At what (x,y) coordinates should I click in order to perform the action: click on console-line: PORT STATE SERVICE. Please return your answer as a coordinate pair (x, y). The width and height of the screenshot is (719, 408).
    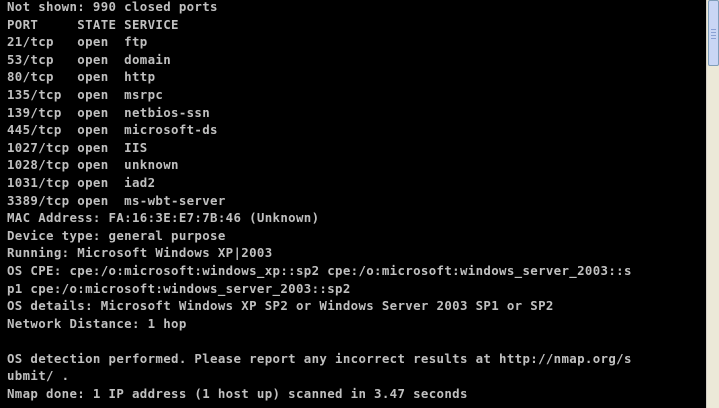
    Looking at the image, I should click on (93, 24).